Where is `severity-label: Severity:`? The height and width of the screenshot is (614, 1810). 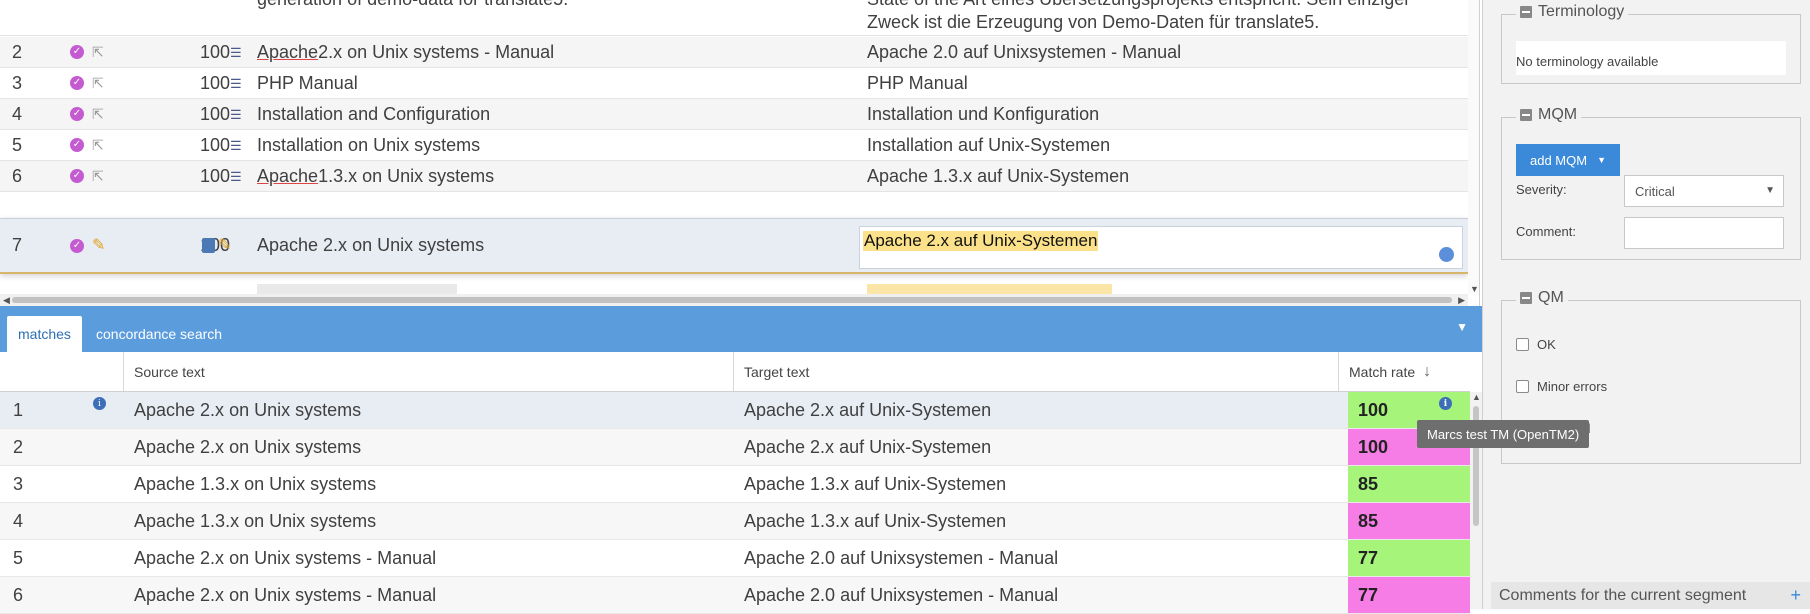 severity-label: Severity: is located at coordinates (1541, 189).